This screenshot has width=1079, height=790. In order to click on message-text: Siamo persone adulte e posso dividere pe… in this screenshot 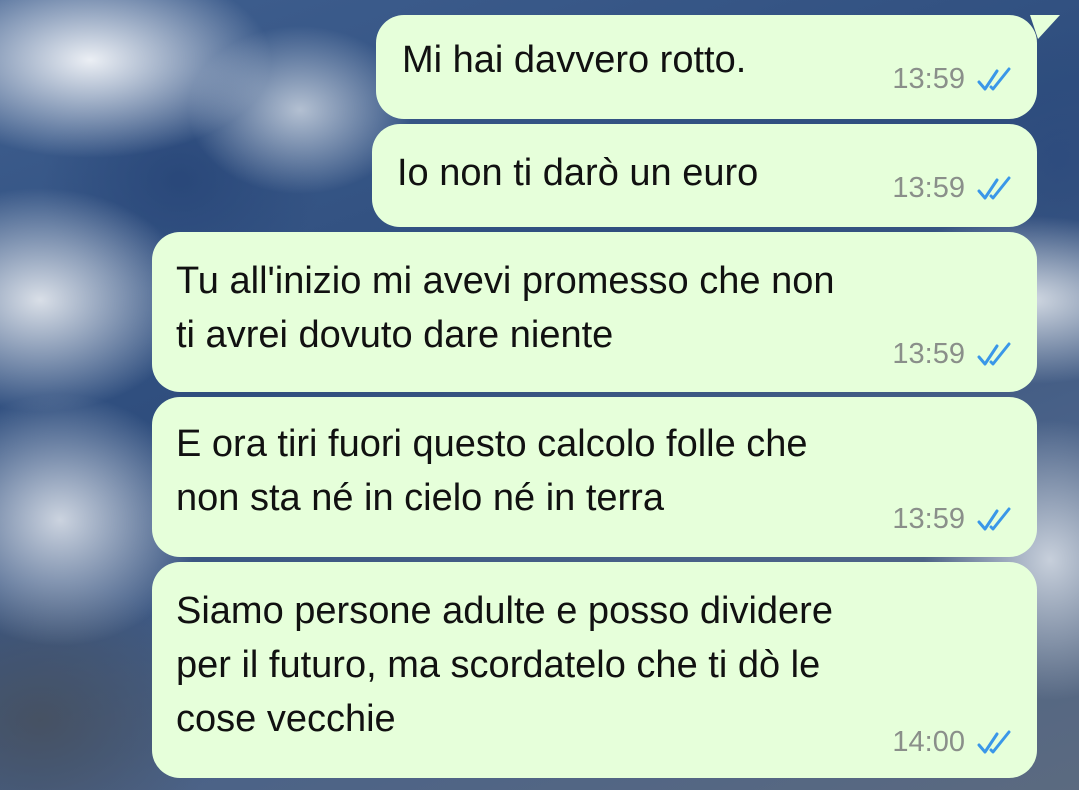, I will do `click(504, 665)`.